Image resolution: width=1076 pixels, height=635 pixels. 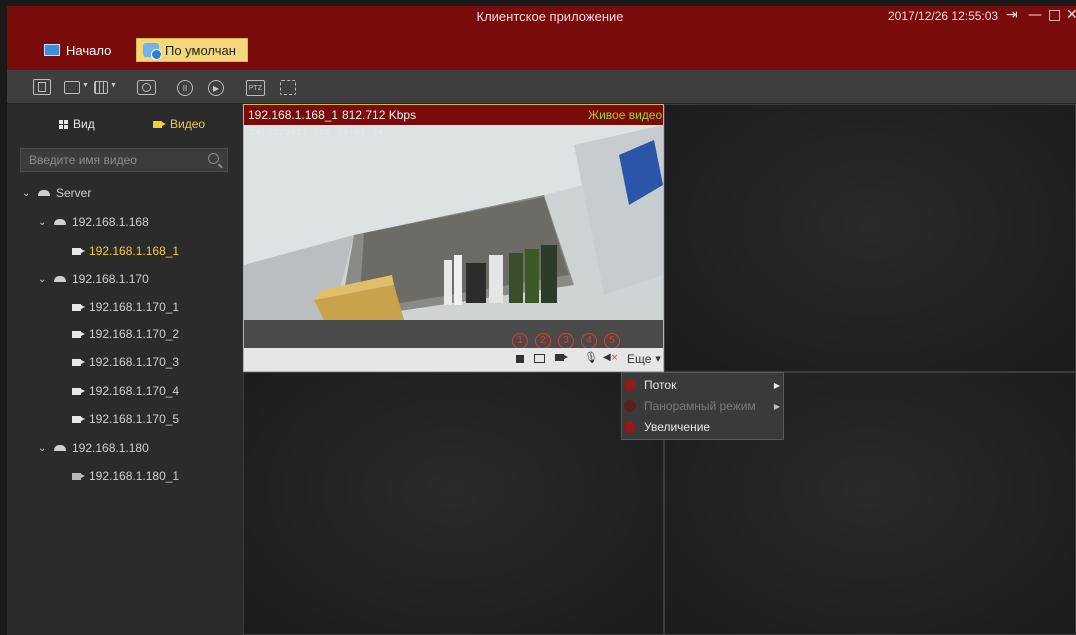 What do you see at coordinates (185, 88) in the screenshot?
I see `pause-icon: II` at bounding box center [185, 88].